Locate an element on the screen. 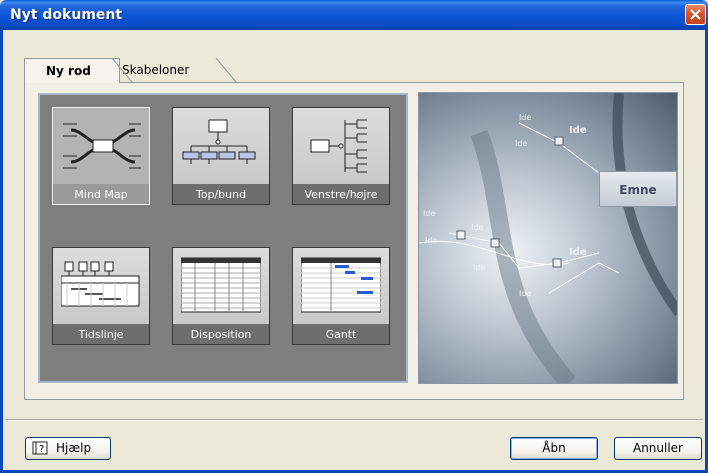  close-button is located at coordinates (695, 14).